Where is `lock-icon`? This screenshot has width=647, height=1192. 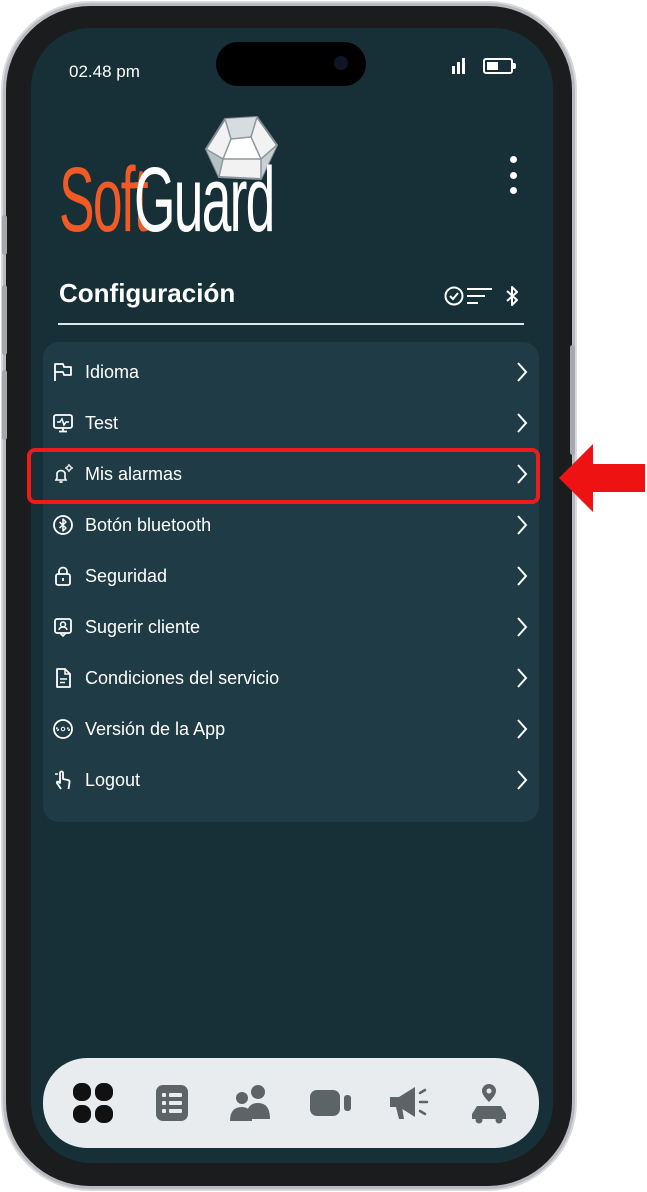 lock-icon is located at coordinates (63, 576).